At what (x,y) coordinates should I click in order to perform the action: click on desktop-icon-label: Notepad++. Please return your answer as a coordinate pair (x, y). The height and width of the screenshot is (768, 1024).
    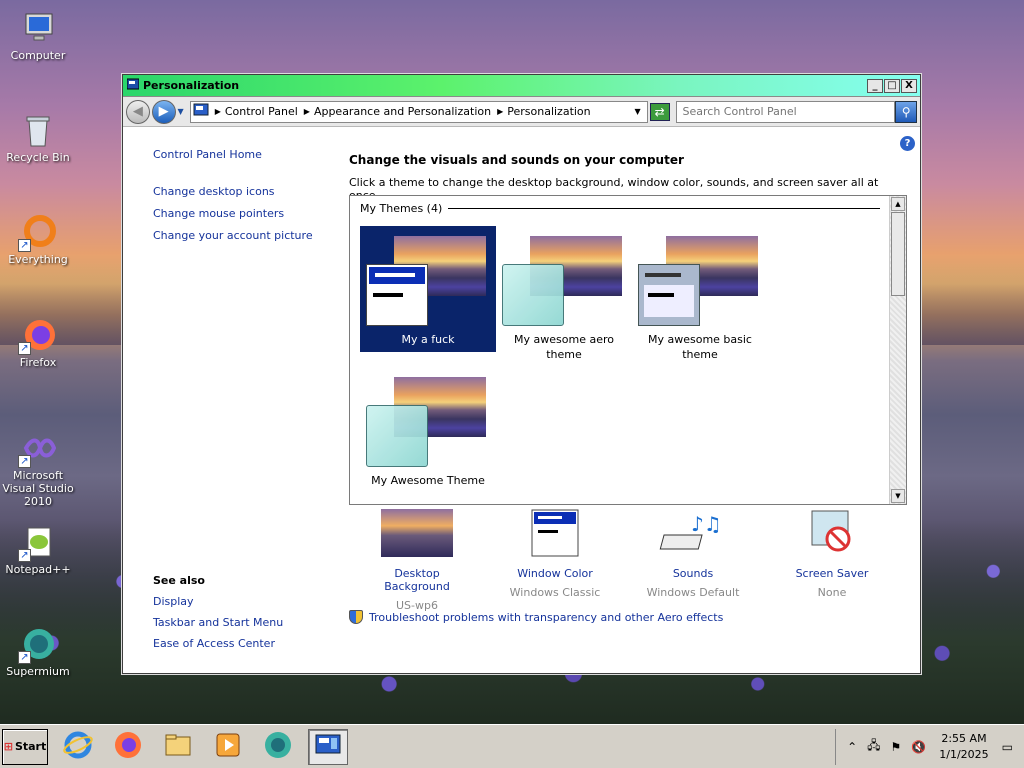
    Looking at the image, I should click on (38, 569).